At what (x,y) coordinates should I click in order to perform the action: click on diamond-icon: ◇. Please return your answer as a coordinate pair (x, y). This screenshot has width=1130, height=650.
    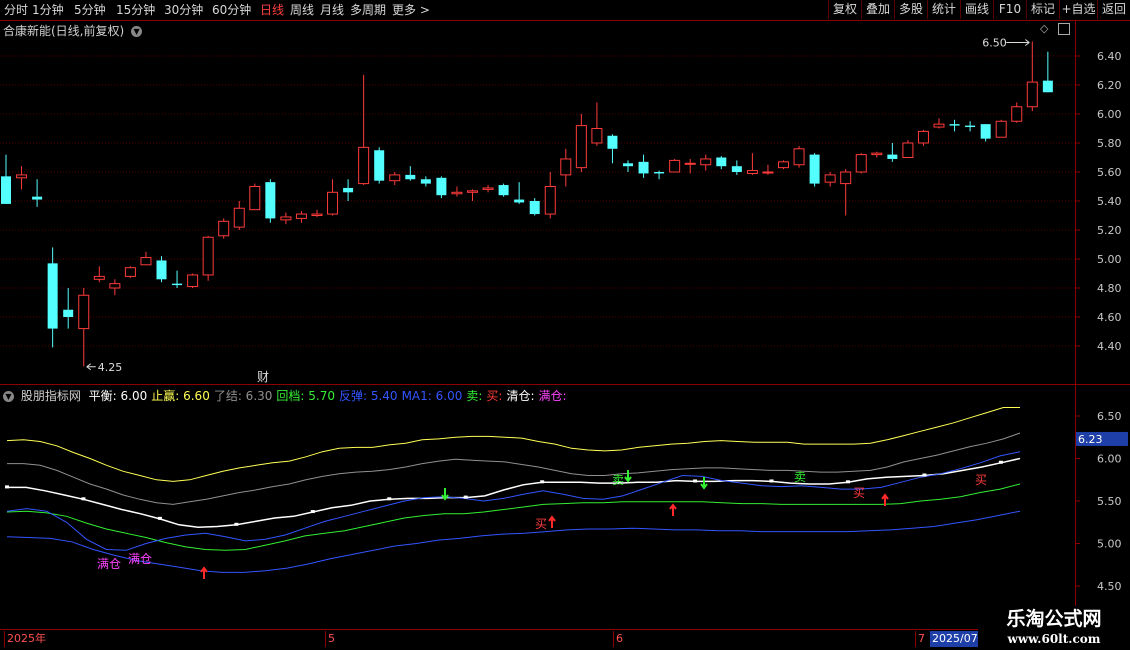
    Looking at the image, I should click on (1044, 28).